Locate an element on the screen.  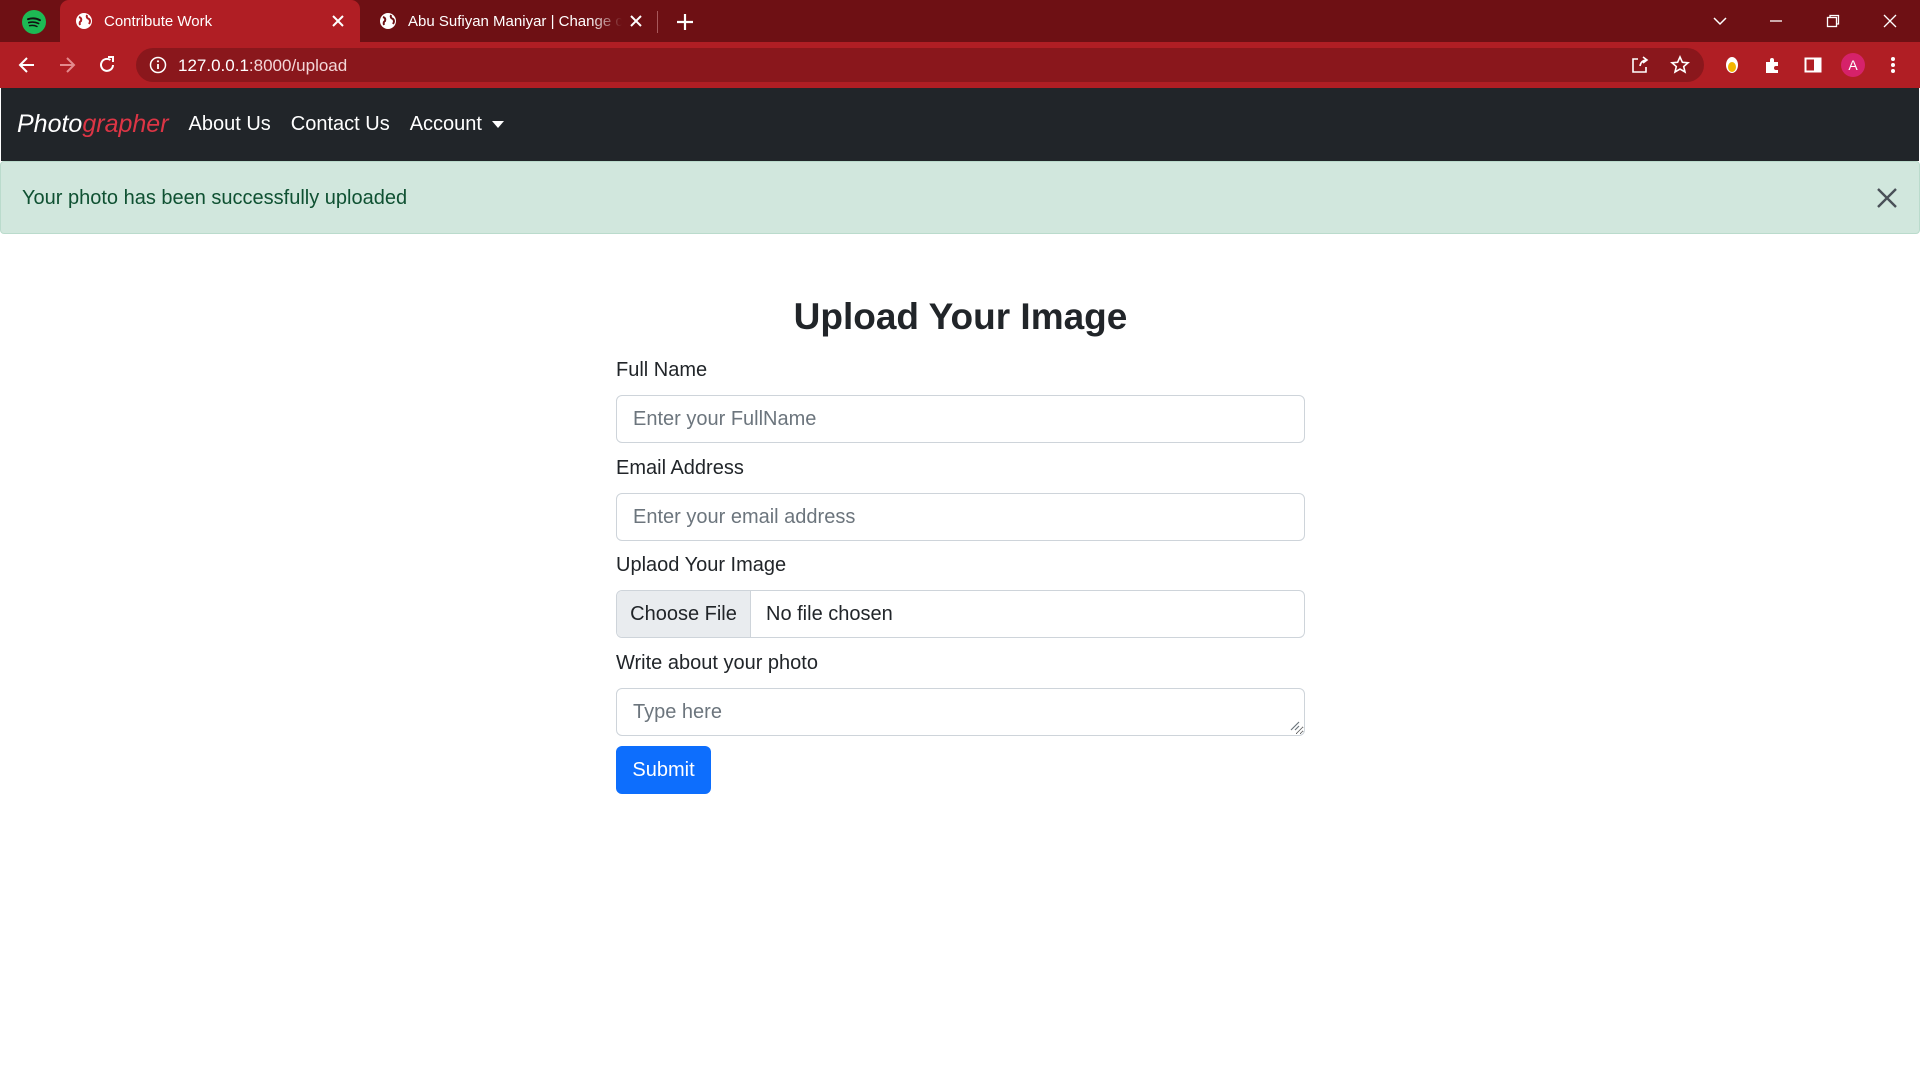
restore-icon is located at coordinates (1833, 21).